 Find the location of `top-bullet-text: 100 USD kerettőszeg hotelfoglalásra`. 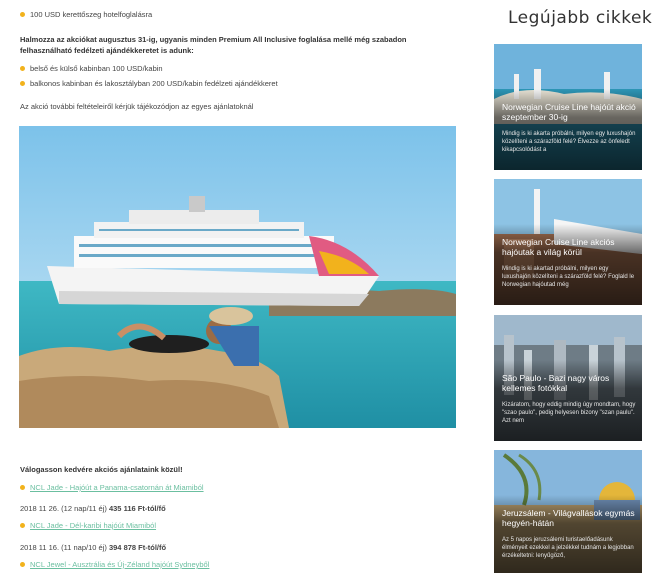

top-bullet-text: 100 USD kerettőszeg hotelfoglalásra is located at coordinates (91, 14).